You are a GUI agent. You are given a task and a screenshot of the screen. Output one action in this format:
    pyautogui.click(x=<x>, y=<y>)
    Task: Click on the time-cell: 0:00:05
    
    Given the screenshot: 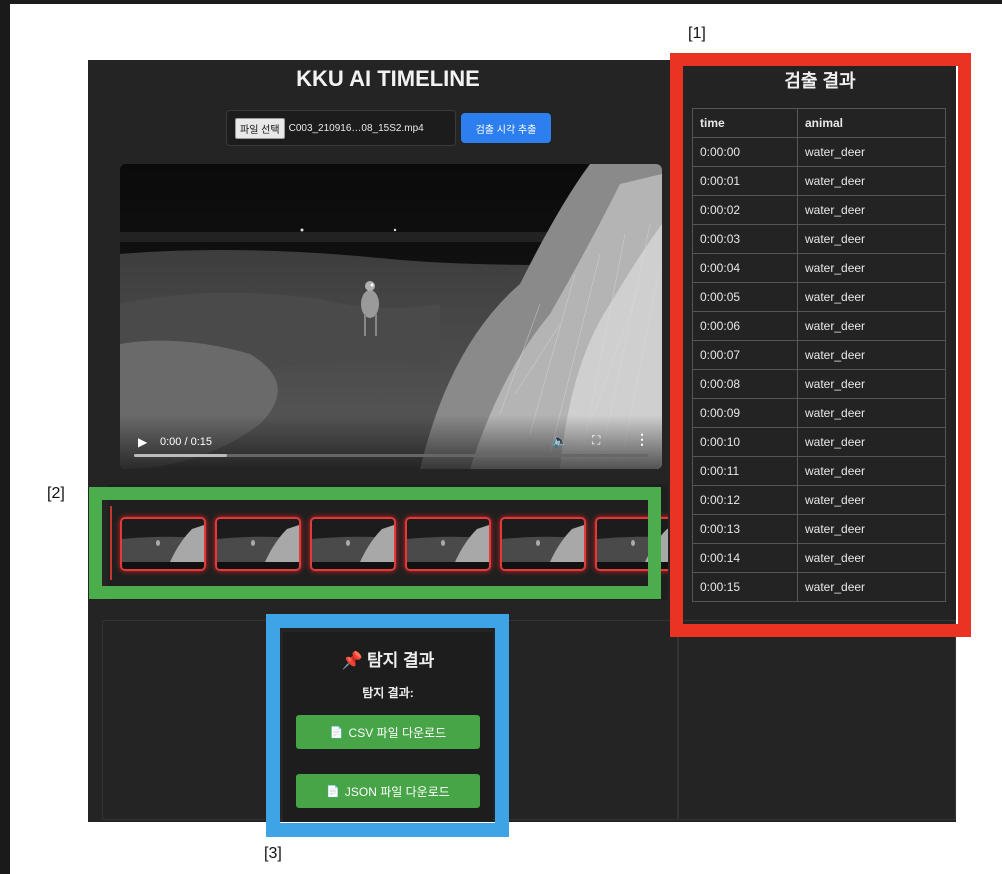 What is the action you would take?
    pyautogui.click(x=745, y=297)
    